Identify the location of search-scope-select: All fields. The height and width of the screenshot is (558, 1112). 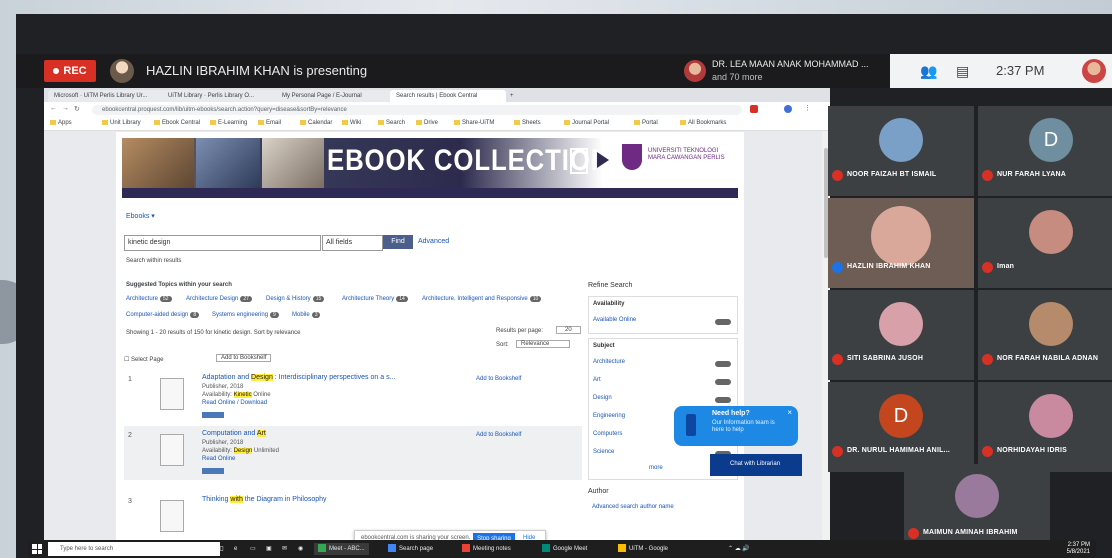
(352, 243).